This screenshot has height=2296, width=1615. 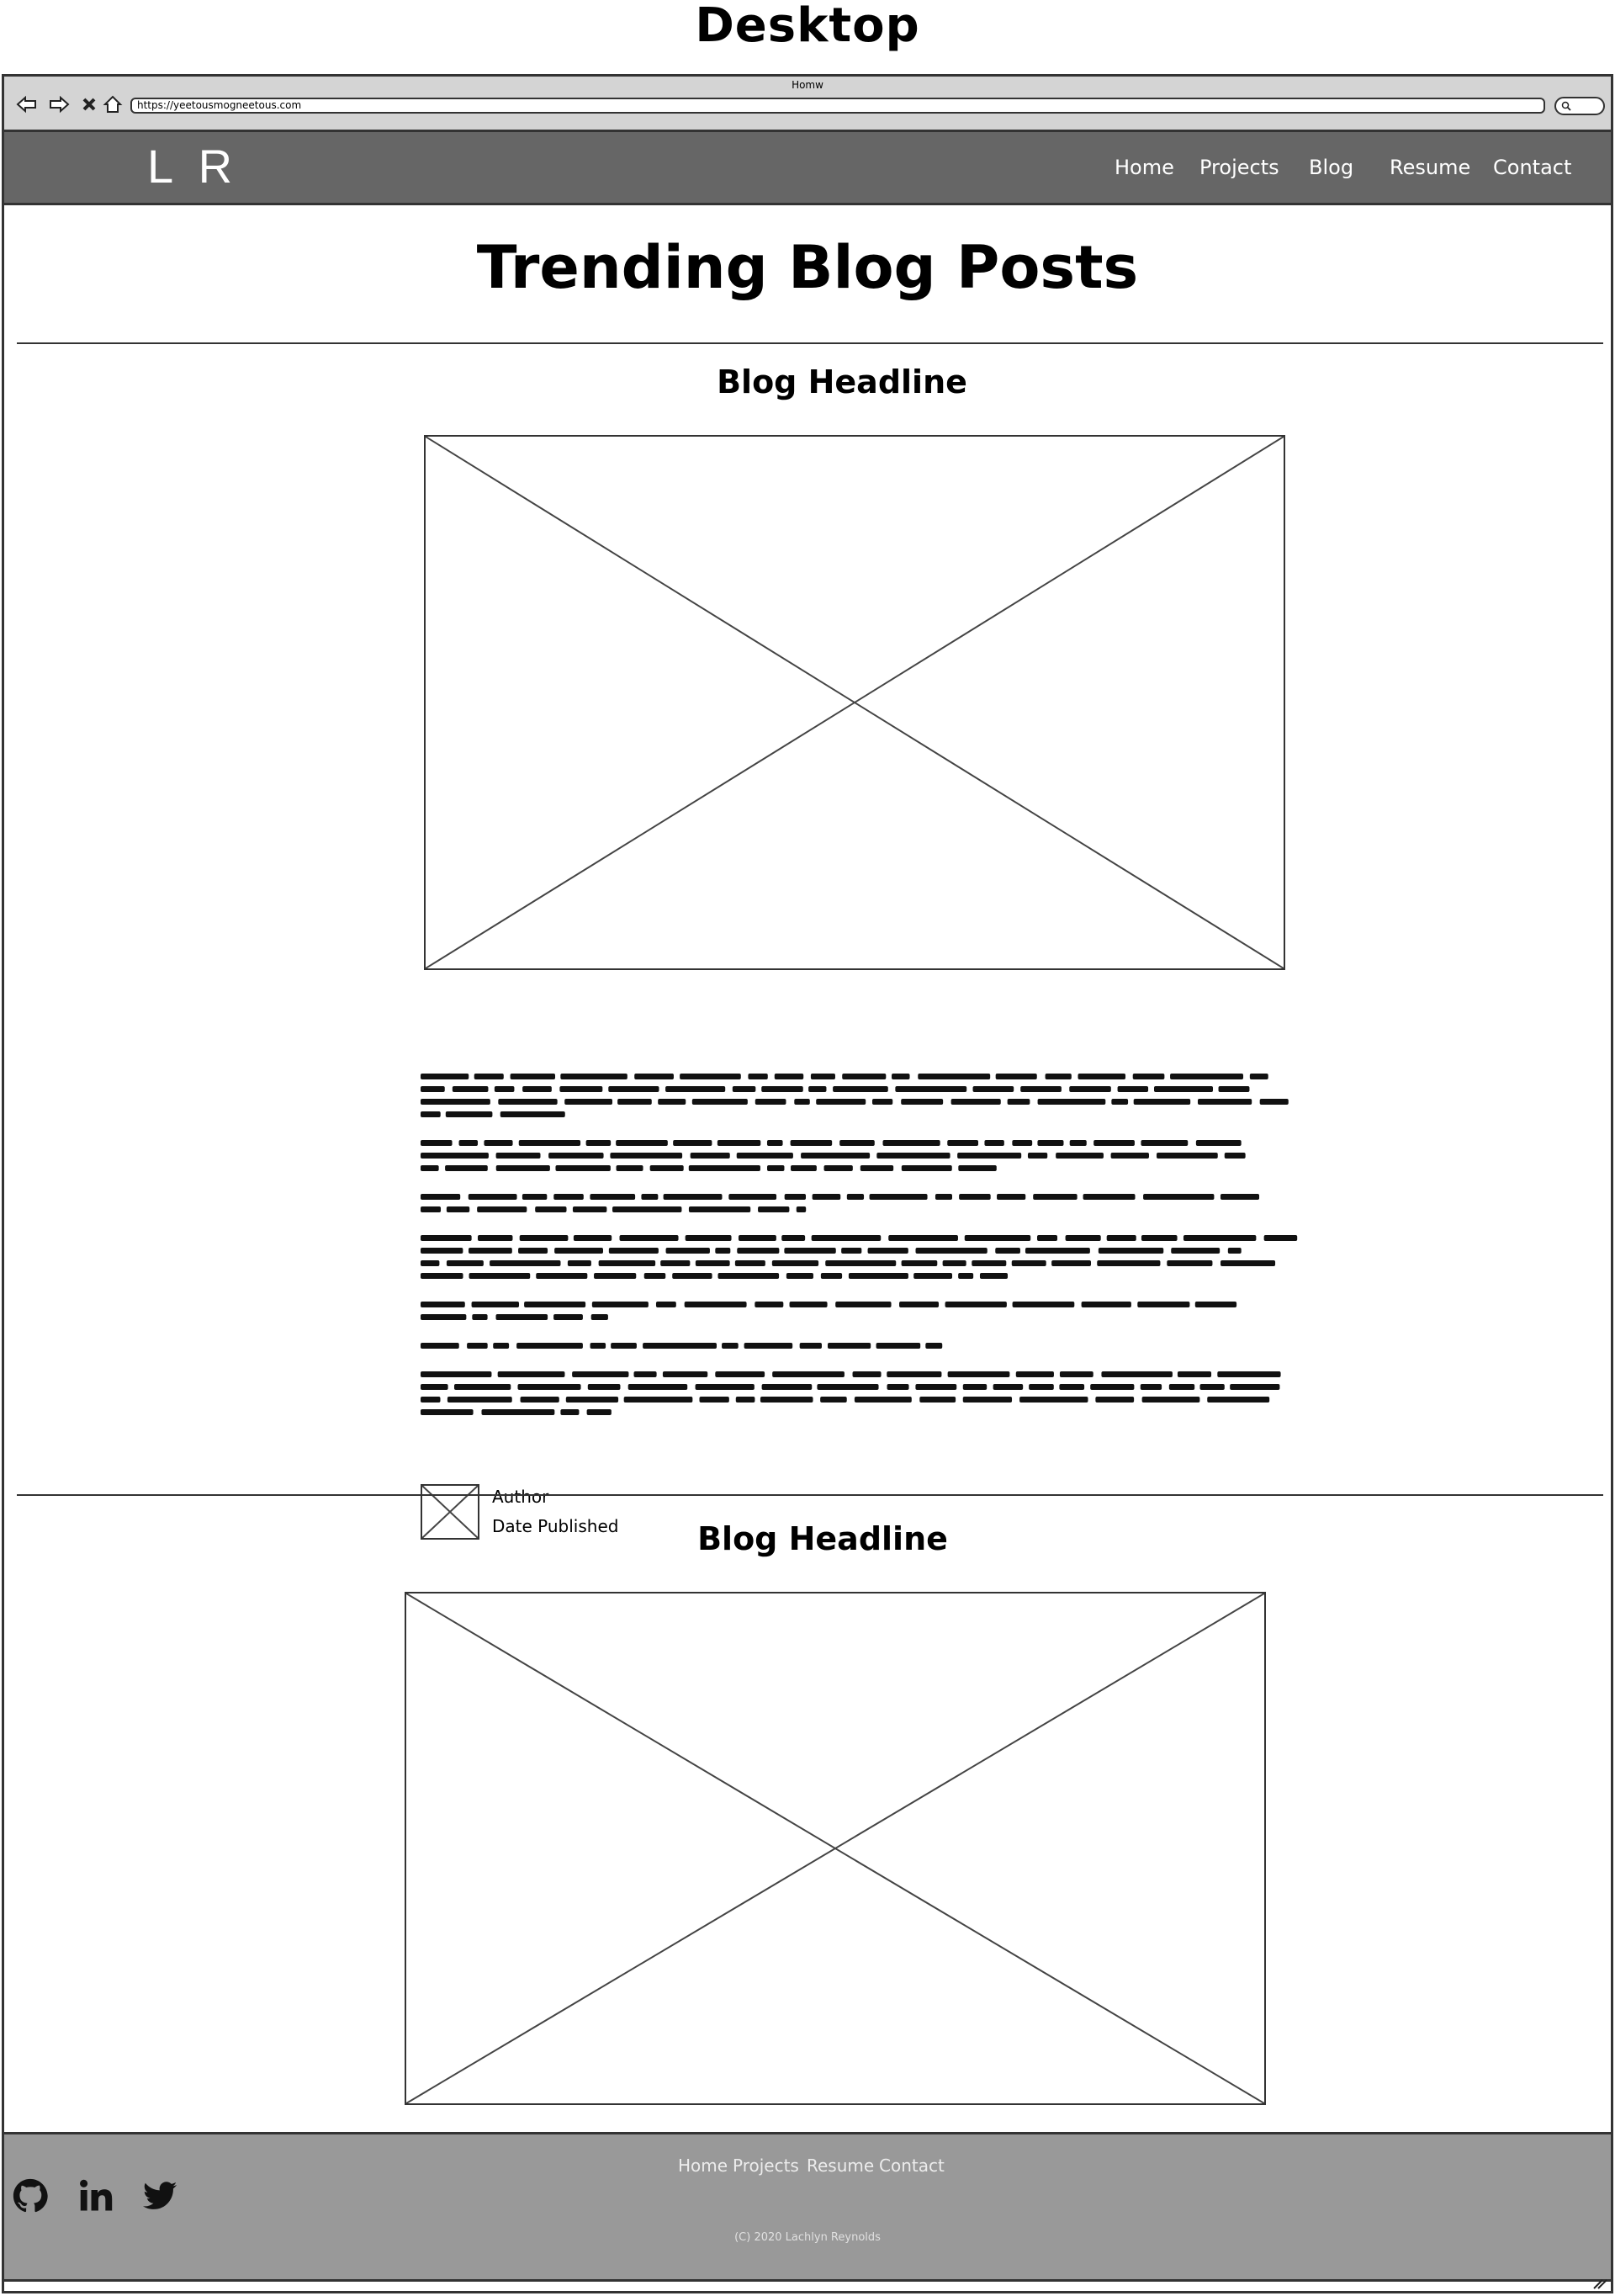 I want to click on nav-resume: Resume, so click(x=1430, y=168).